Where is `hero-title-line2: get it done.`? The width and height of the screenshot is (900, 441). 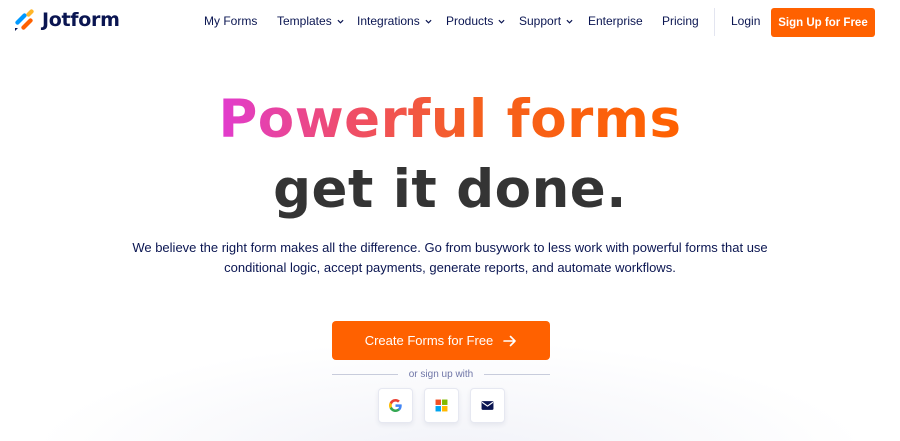 hero-title-line2: get it done. is located at coordinates (450, 189).